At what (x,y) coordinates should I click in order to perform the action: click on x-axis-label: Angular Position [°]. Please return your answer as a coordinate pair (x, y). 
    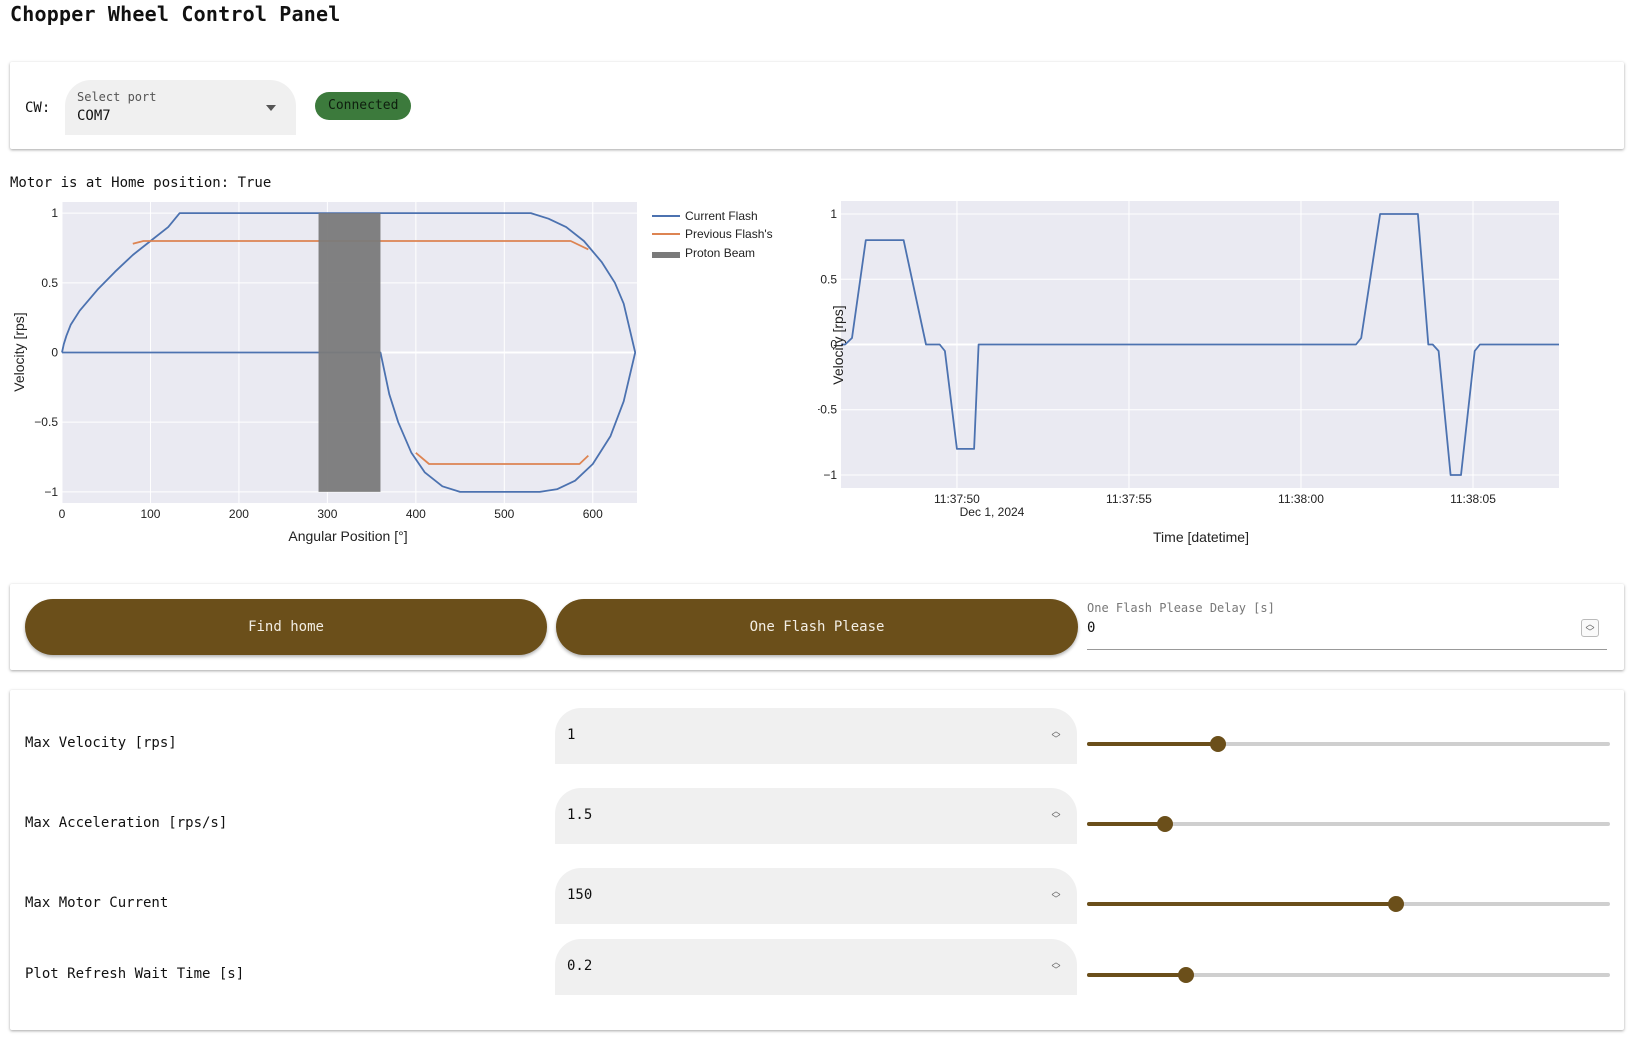
    Looking at the image, I should click on (347, 536).